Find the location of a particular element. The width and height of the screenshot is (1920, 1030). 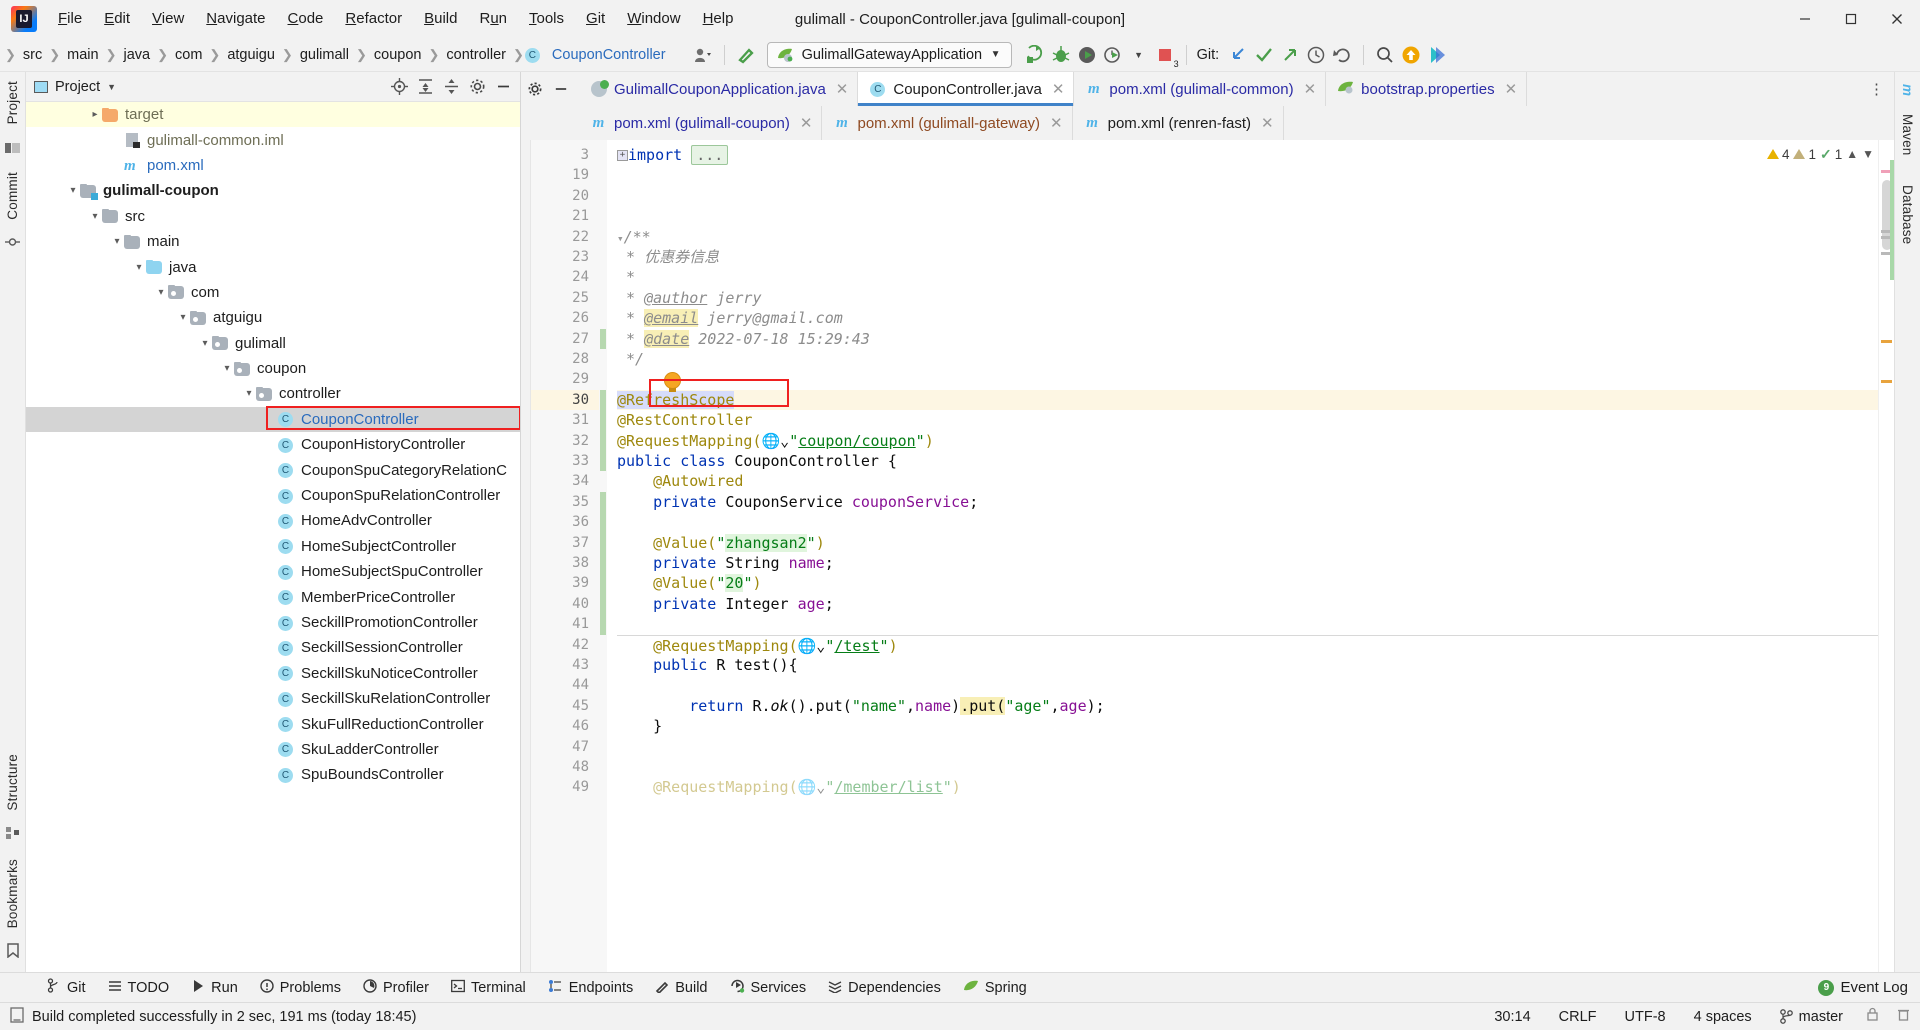

menu-help: Help is located at coordinates (718, 19).